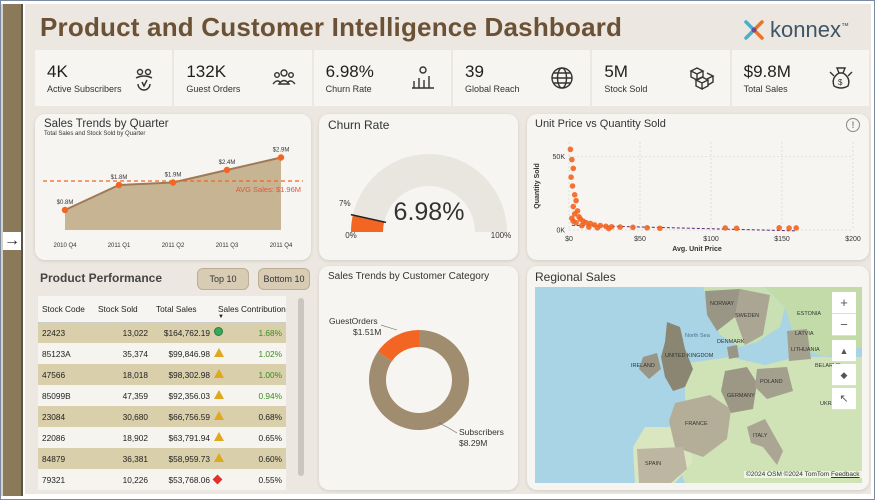  Describe the element at coordinates (218, 332) in the screenshot. I see `status-up-icon` at that location.